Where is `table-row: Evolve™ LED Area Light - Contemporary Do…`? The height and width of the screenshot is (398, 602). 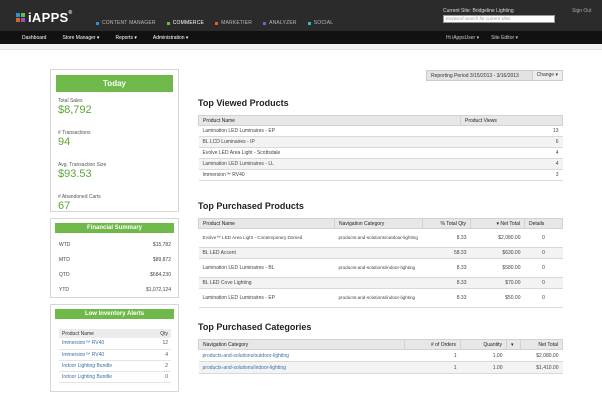 table-row: Evolve™ LED Area Light - Contemporary Do… is located at coordinates (380, 238).